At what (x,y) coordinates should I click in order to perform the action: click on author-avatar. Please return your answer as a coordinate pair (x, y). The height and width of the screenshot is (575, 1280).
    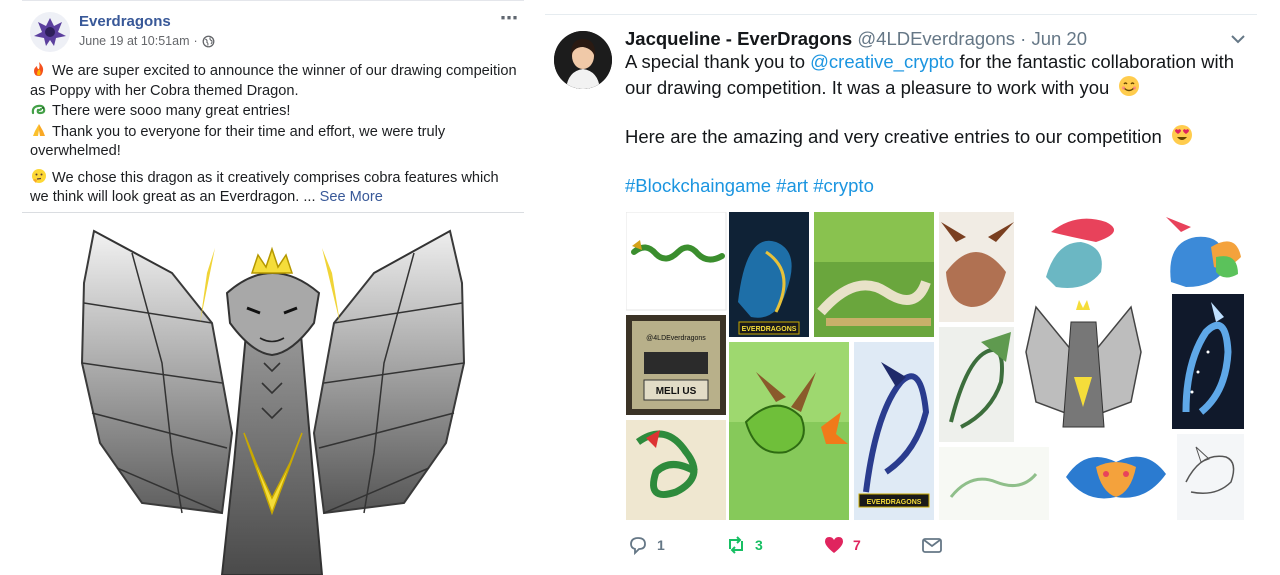
    Looking at the image, I should click on (583, 60).